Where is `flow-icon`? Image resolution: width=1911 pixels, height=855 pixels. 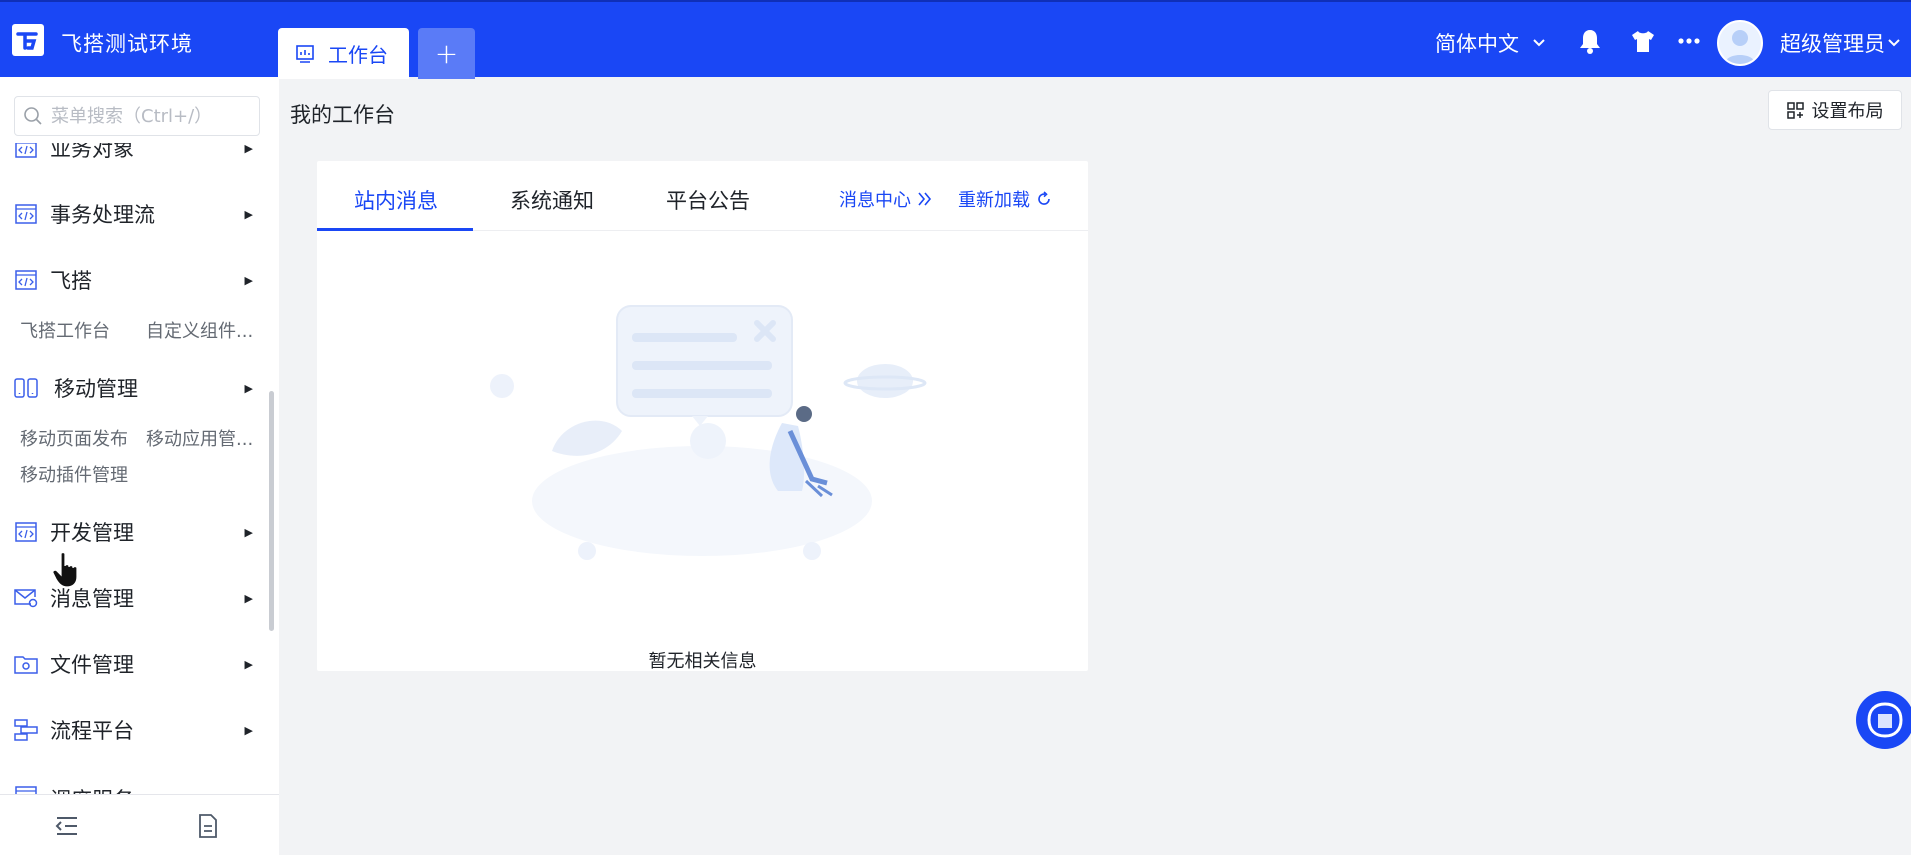
flow-icon is located at coordinates (26, 730).